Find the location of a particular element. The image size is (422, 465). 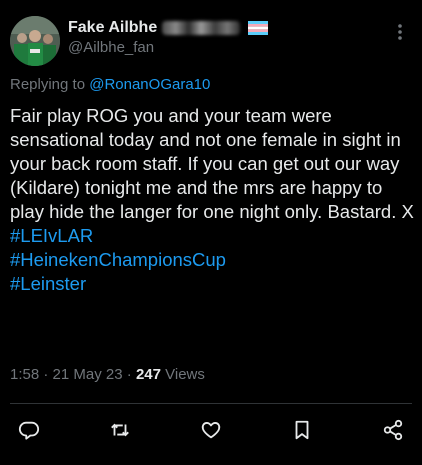

avatar is located at coordinates (35, 41).